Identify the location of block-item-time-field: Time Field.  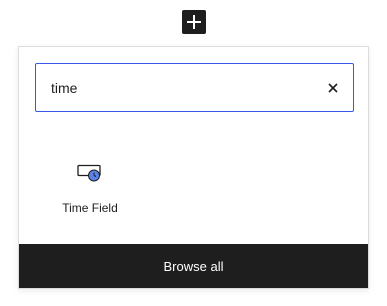
(90, 189).